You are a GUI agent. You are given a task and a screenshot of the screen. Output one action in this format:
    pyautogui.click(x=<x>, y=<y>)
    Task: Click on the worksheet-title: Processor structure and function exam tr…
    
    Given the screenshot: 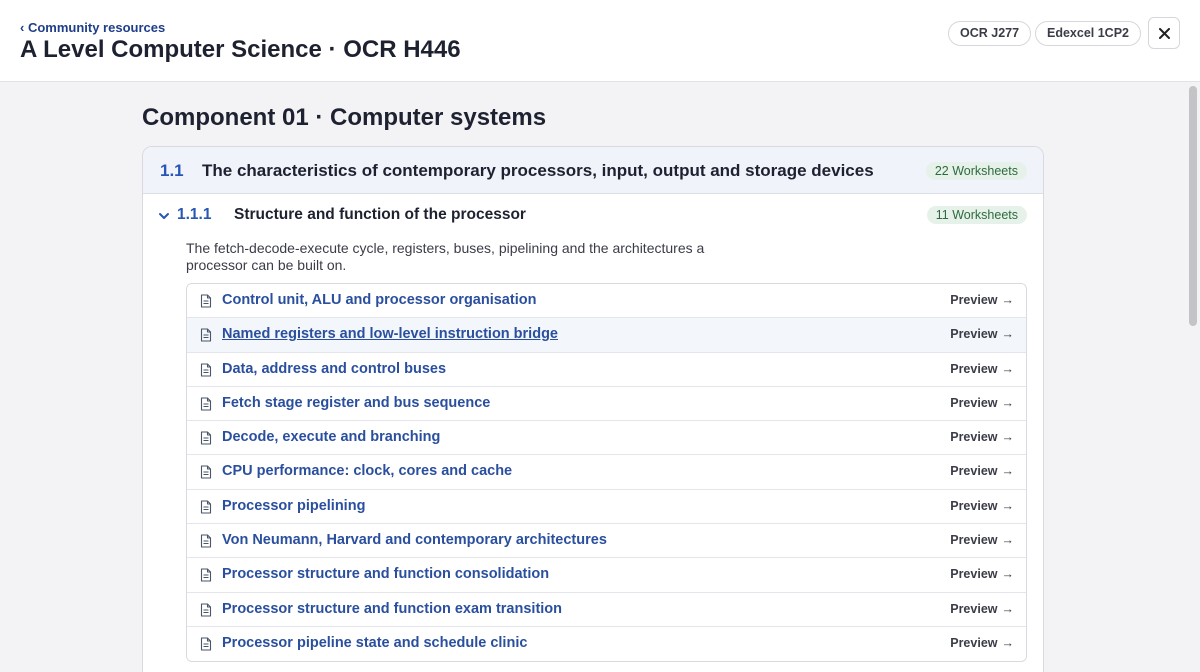 What is the action you would take?
    pyautogui.click(x=392, y=609)
    